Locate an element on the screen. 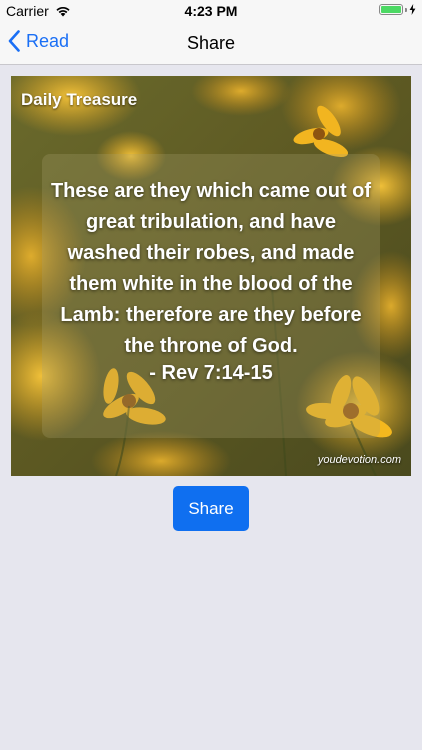 The width and height of the screenshot is (422, 750). share-button: Share is located at coordinates (211, 508).